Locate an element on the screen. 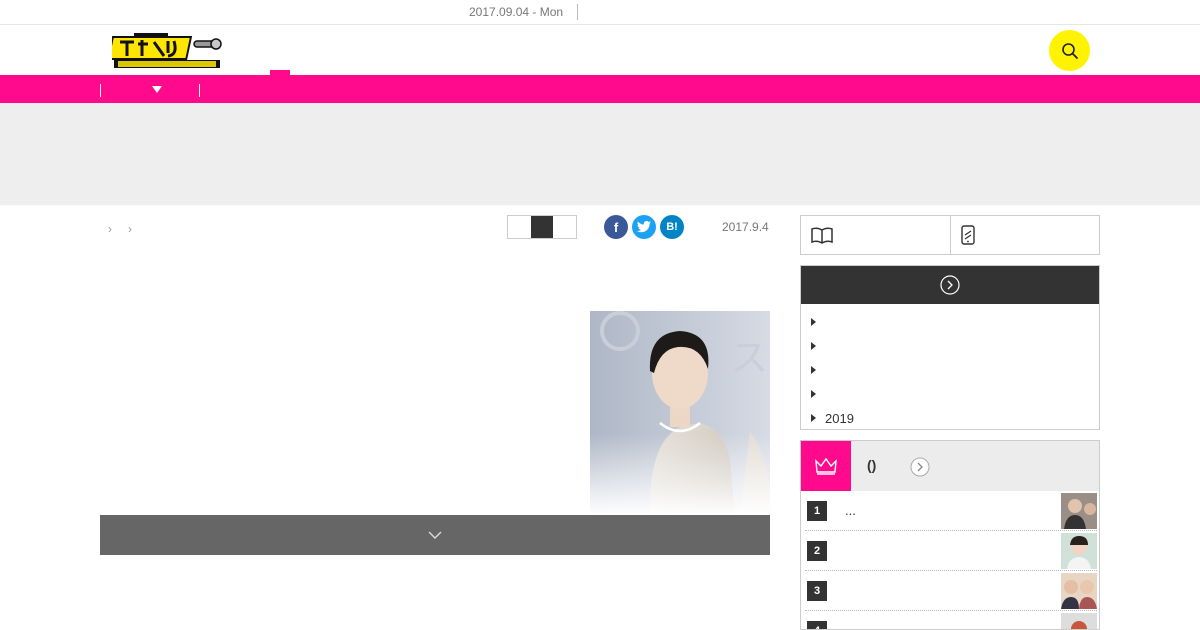 The image size is (1200, 630). twitter-share-button is located at coordinates (644, 227).